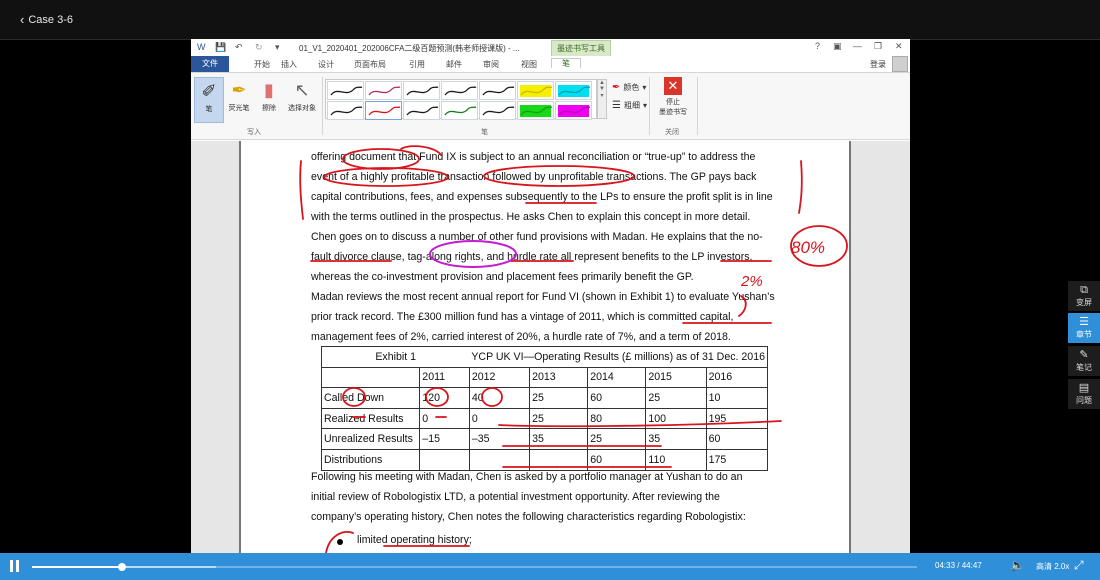 This screenshot has height=580, width=1100. I want to click on tab-home: 开始, so click(262, 64).